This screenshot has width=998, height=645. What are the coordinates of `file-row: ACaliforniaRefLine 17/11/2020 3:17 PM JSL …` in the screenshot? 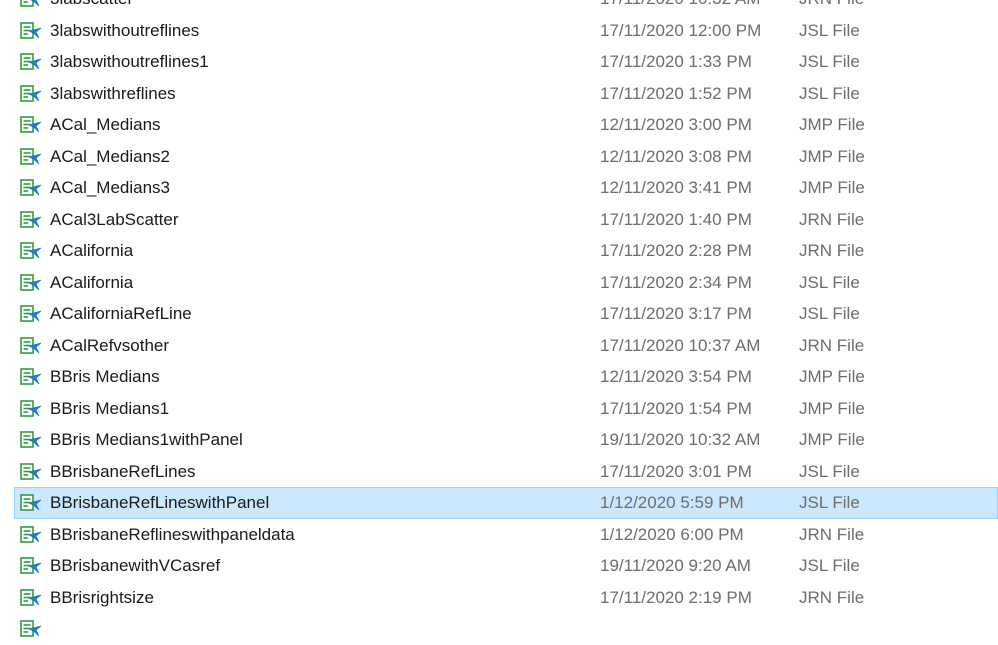 It's located at (499, 314).